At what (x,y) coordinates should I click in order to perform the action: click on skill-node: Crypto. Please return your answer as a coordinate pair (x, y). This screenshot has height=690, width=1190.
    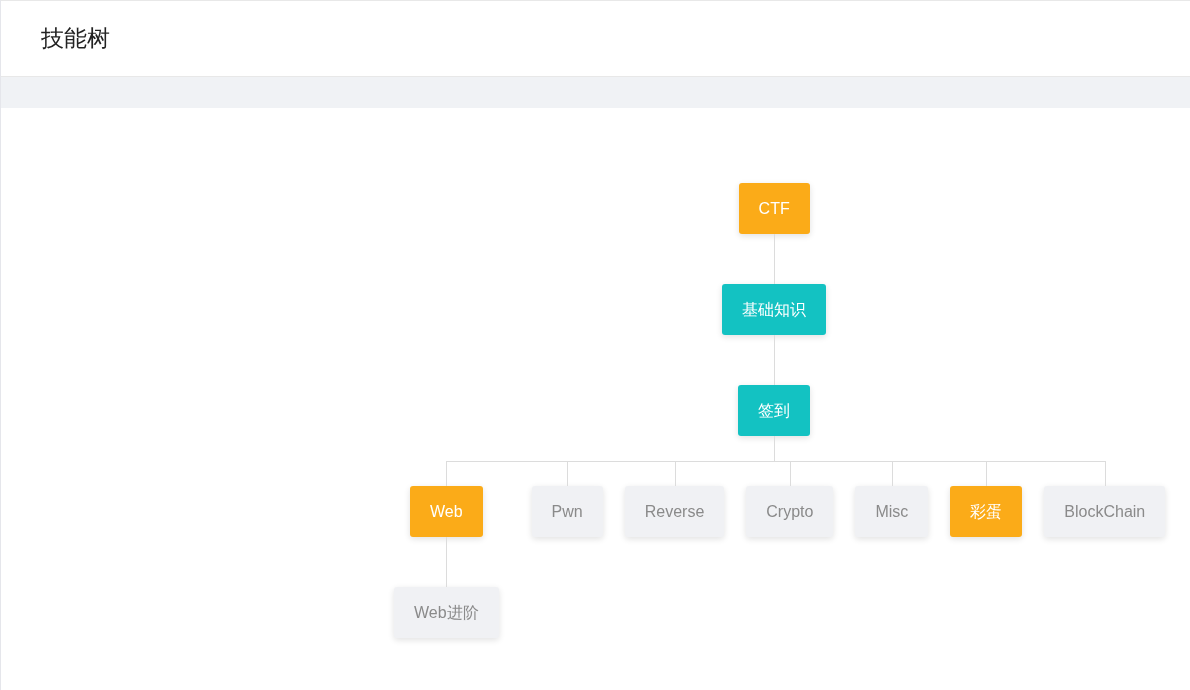
    Looking at the image, I should click on (790, 511).